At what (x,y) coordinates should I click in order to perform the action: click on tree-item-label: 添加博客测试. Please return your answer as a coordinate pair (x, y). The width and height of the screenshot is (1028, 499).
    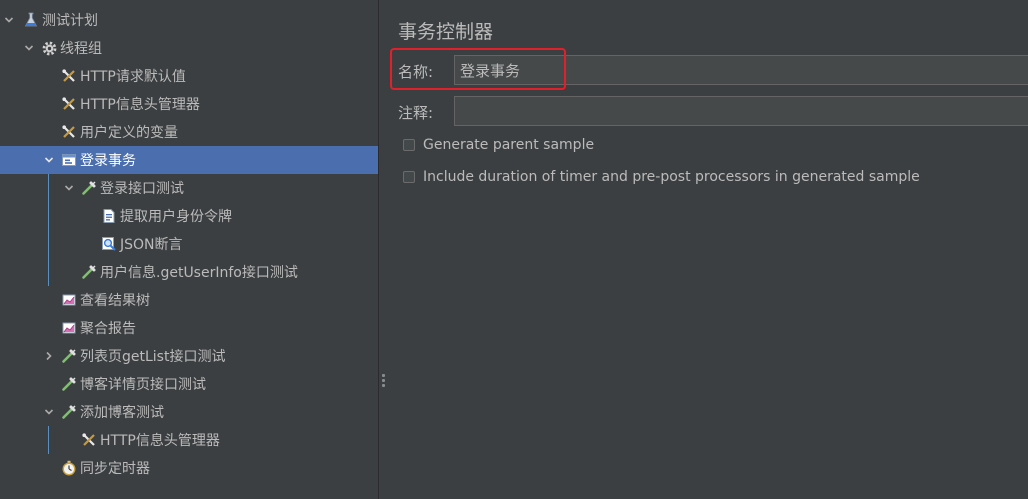
    Looking at the image, I should click on (122, 413).